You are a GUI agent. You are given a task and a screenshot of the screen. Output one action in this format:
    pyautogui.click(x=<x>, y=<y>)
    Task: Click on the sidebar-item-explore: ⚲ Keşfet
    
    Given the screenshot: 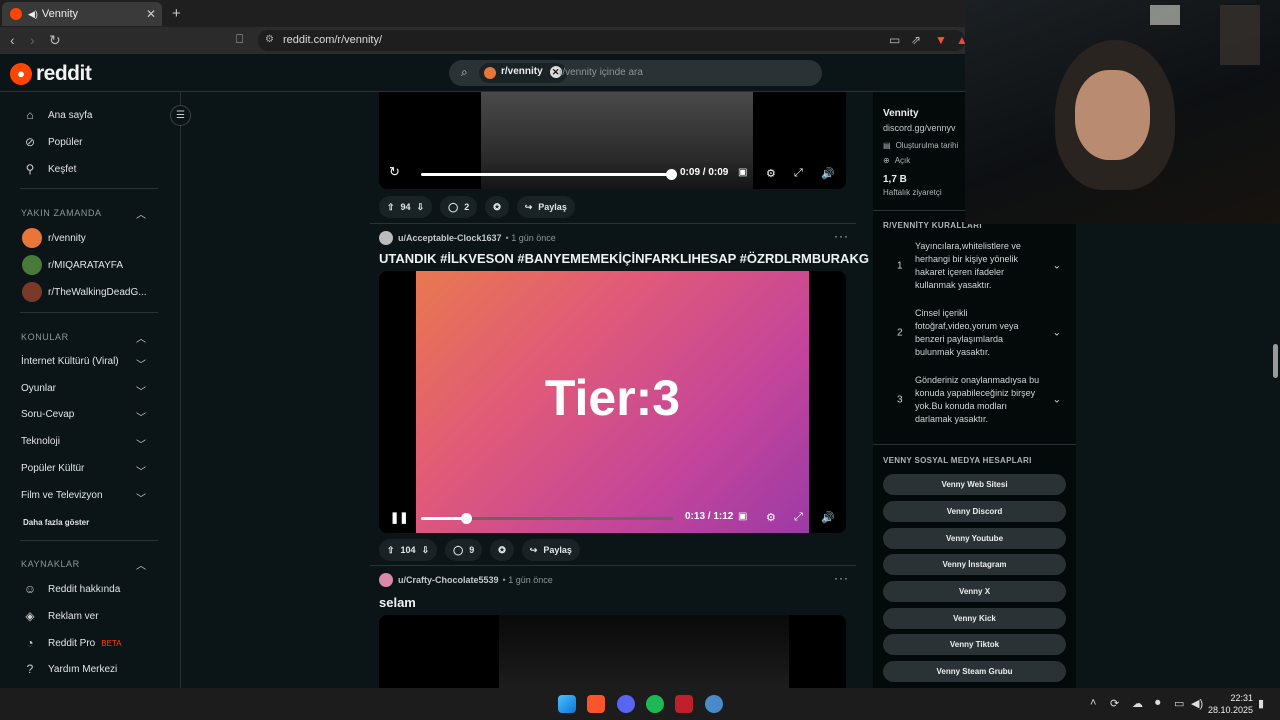 What is the action you would take?
    pyautogui.click(x=49, y=169)
    